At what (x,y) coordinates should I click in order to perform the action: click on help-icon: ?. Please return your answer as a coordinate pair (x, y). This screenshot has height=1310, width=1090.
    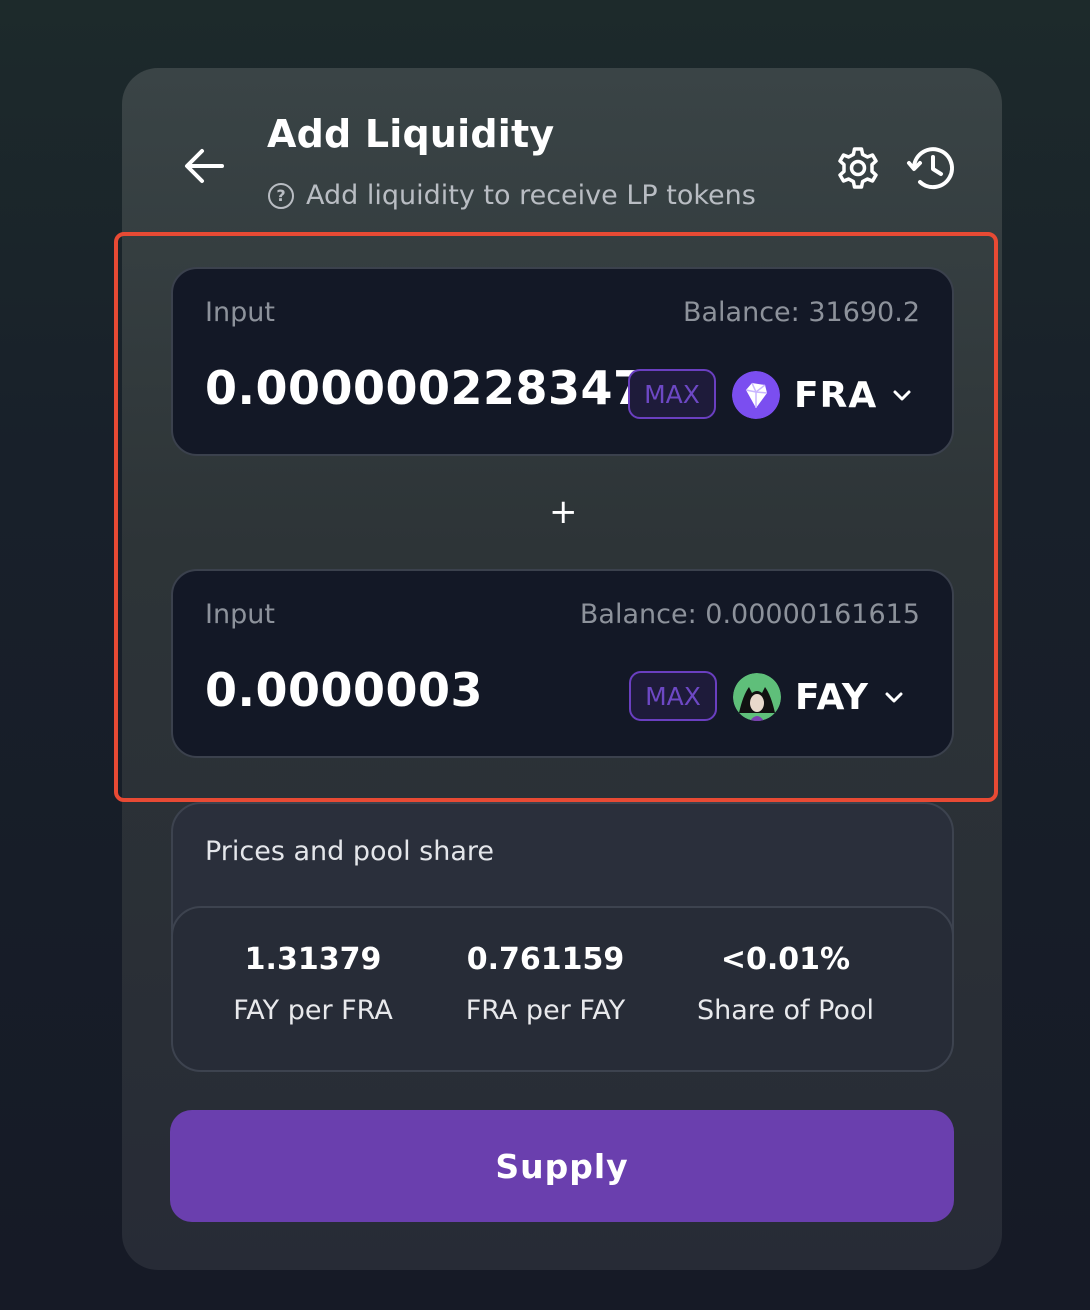
    Looking at the image, I should click on (281, 195).